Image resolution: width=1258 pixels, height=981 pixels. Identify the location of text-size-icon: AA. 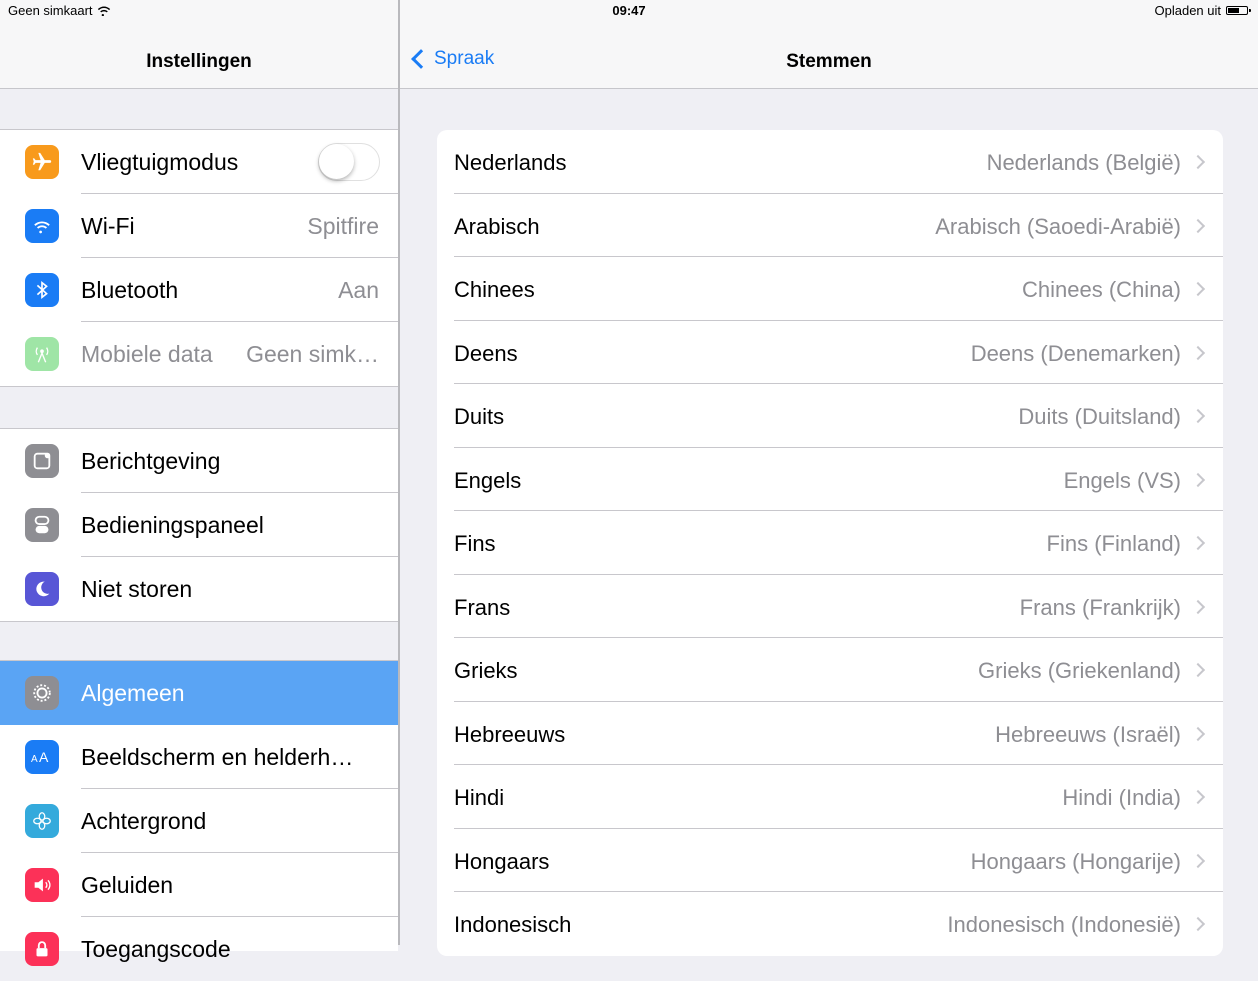
(42, 757).